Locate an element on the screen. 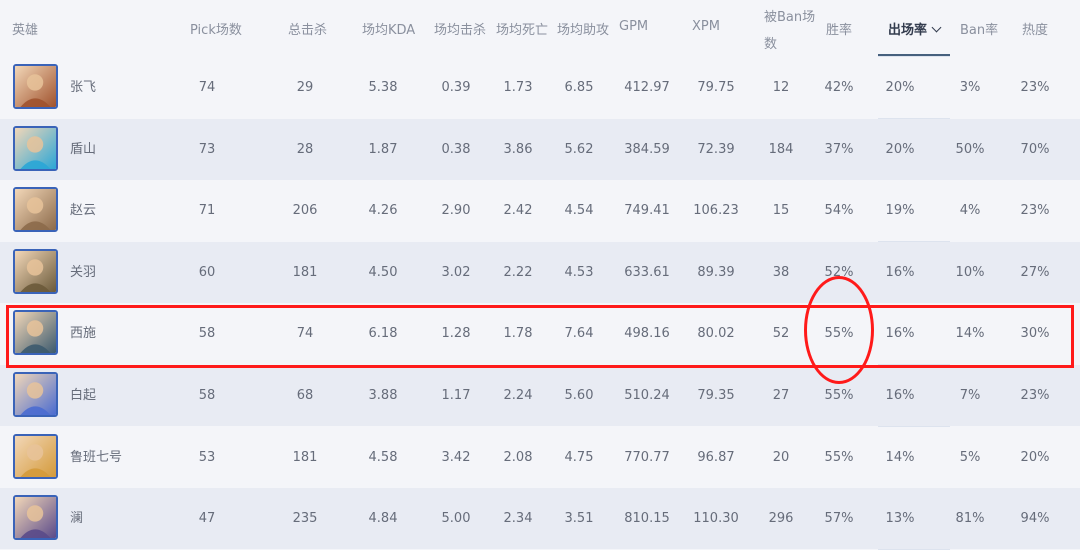 The image size is (1080, 550). cell-pick: 71 is located at coordinates (207, 211).